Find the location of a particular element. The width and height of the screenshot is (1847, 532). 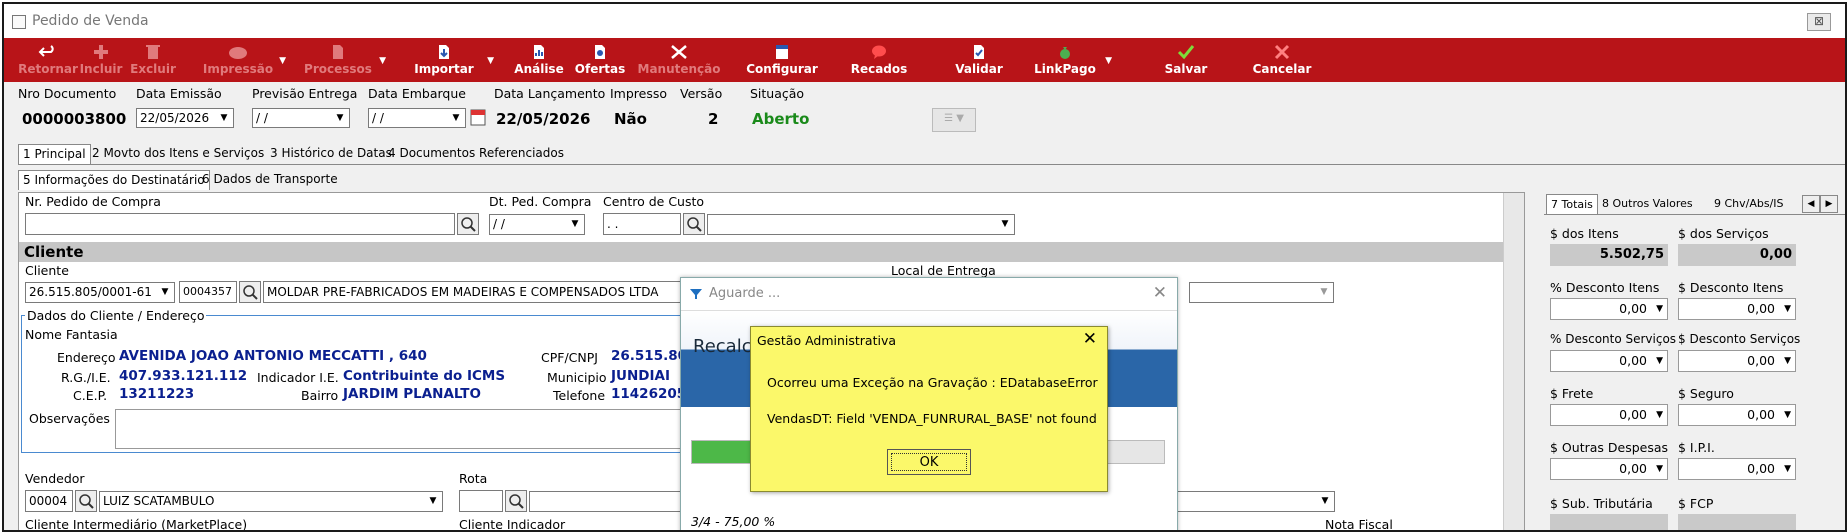

tab-principal: 1 Principal is located at coordinates (54, 154).